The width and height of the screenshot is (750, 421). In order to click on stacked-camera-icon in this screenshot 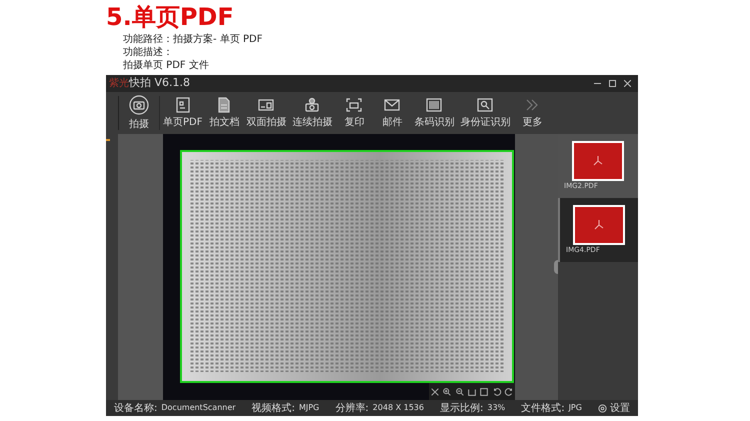, I will do `click(312, 104)`.